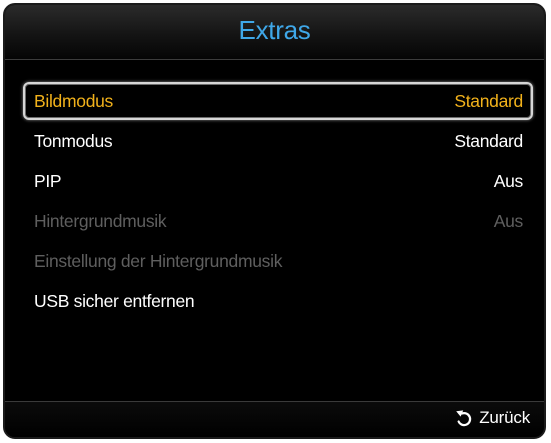 The image size is (551, 443). I want to click on return-arrow-icon, so click(464, 418).